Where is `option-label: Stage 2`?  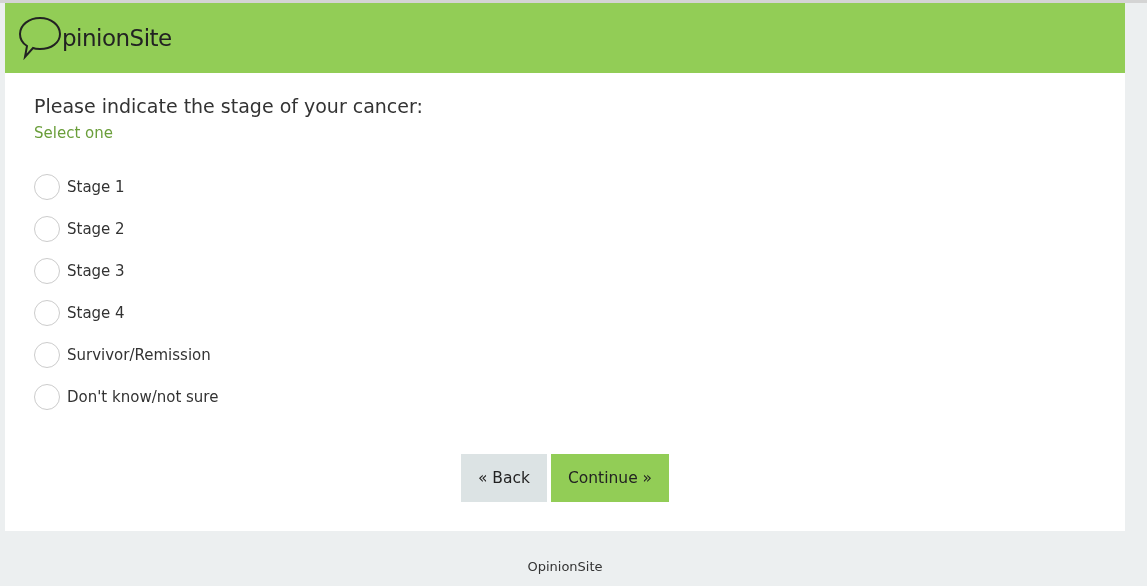 option-label: Stage 2 is located at coordinates (96, 229).